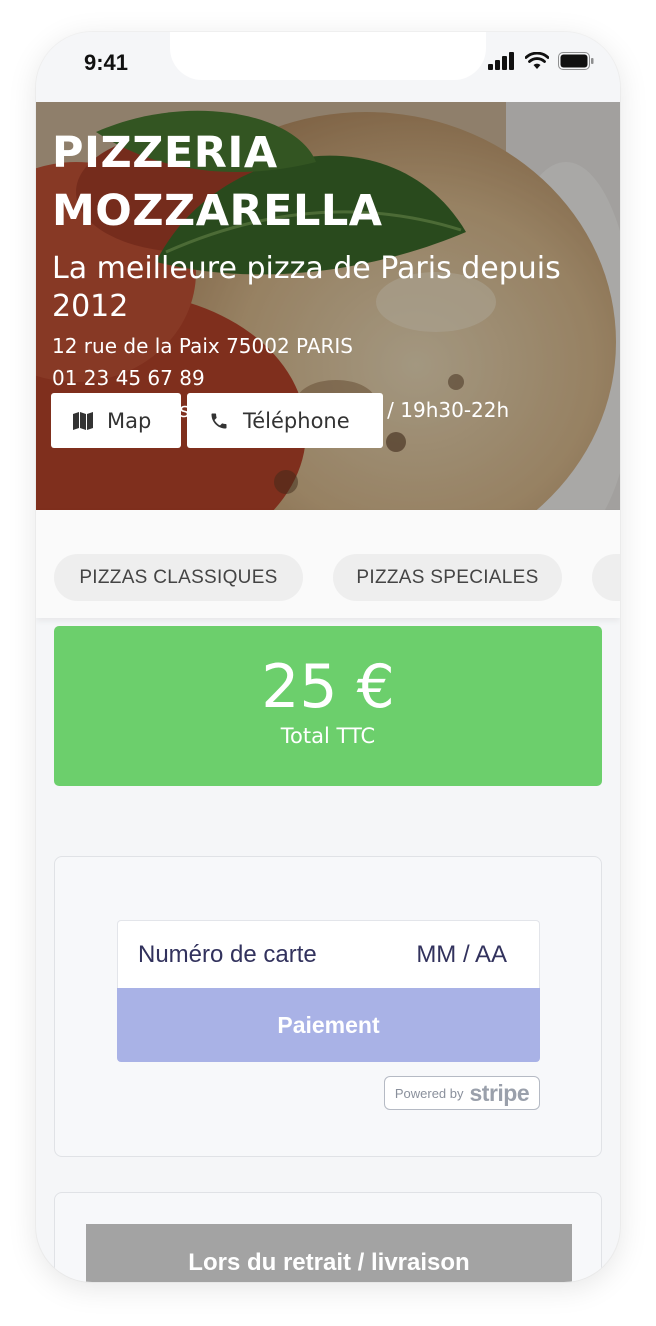 The height and width of the screenshot is (1326, 656). I want to click on phone-icon, so click(219, 420).